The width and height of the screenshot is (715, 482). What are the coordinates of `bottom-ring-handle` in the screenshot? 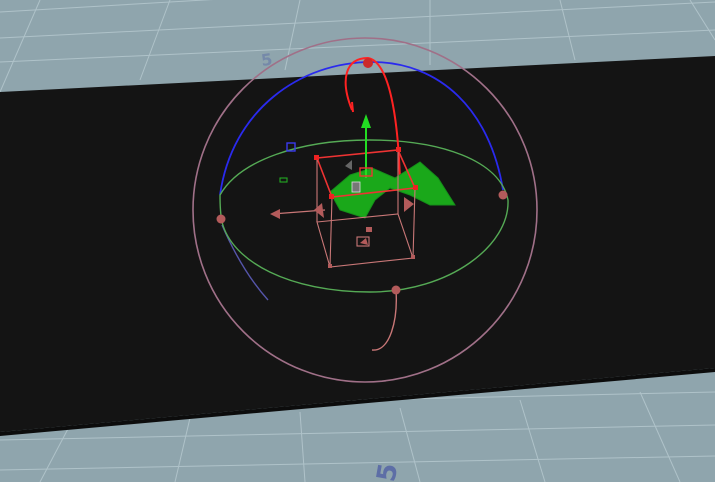 It's located at (396, 290).